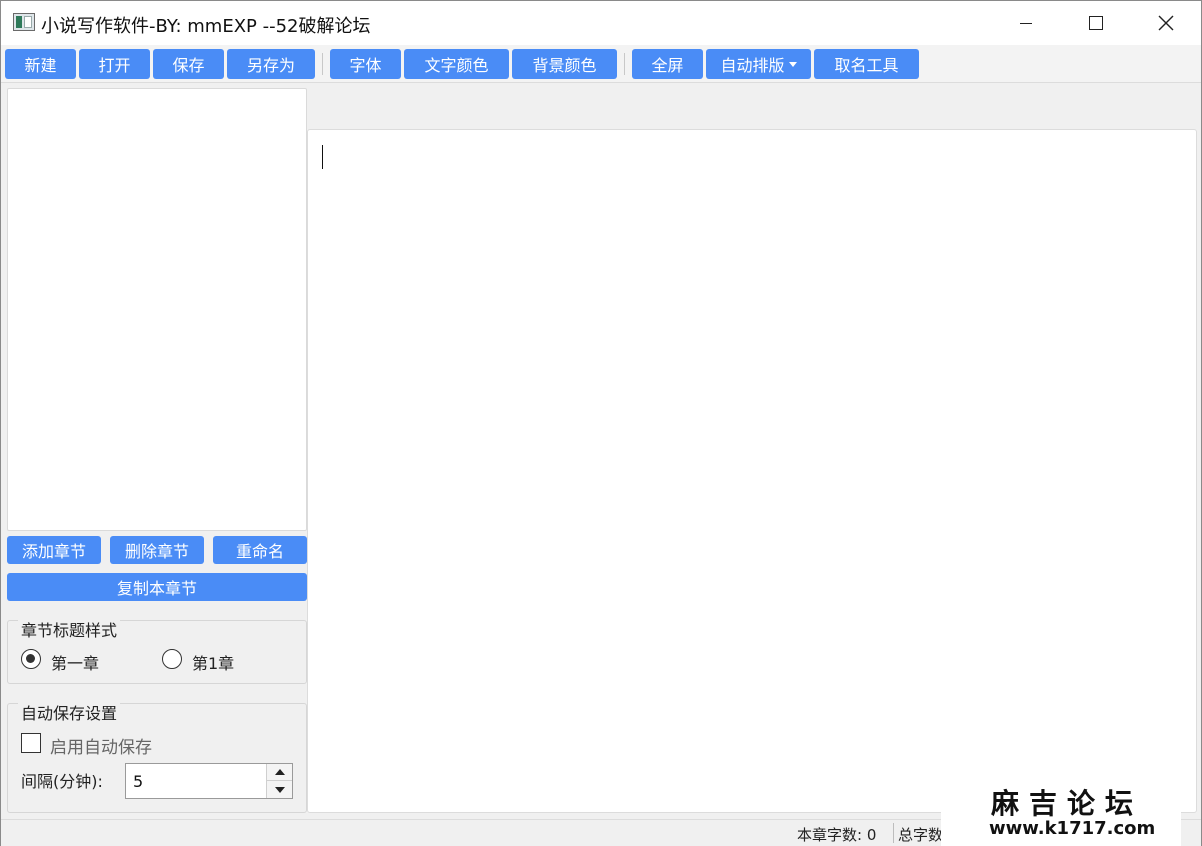 This screenshot has width=1202, height=846. I want to click on close-button, so click(1166, 23).